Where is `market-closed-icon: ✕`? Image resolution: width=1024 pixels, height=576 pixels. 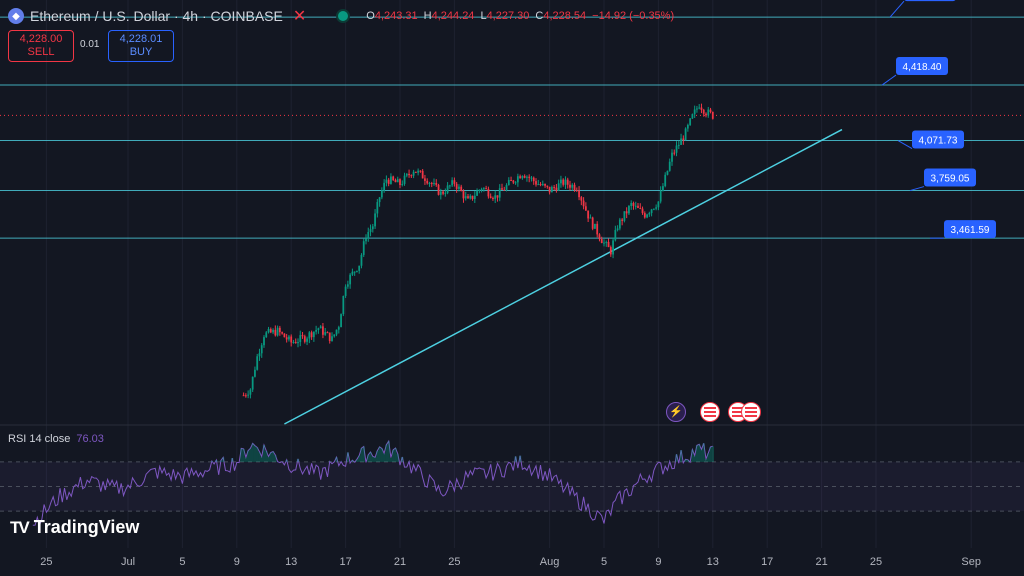
market-closed-icon: ✕ is located at coordinates (299, 16).